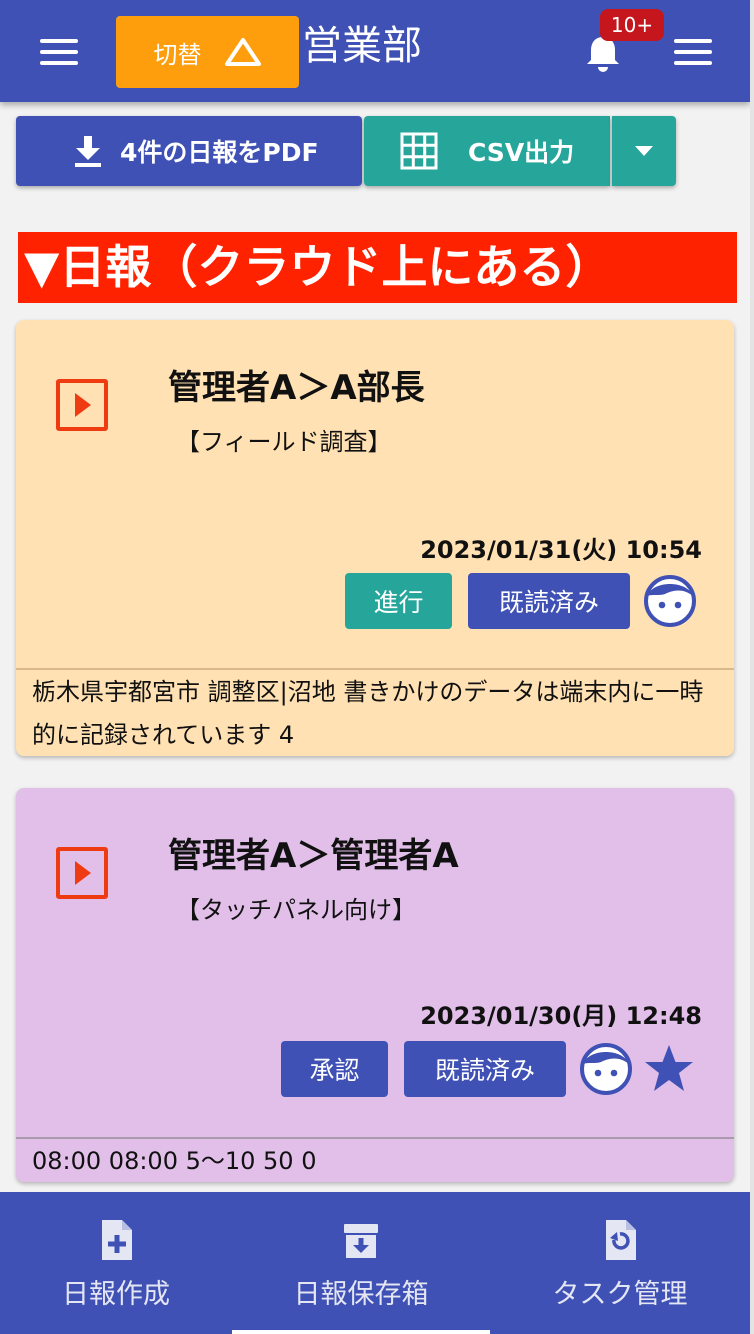  I want to click on report-datetime: 2023/01/31(火) 10:54, so click(561, 550).